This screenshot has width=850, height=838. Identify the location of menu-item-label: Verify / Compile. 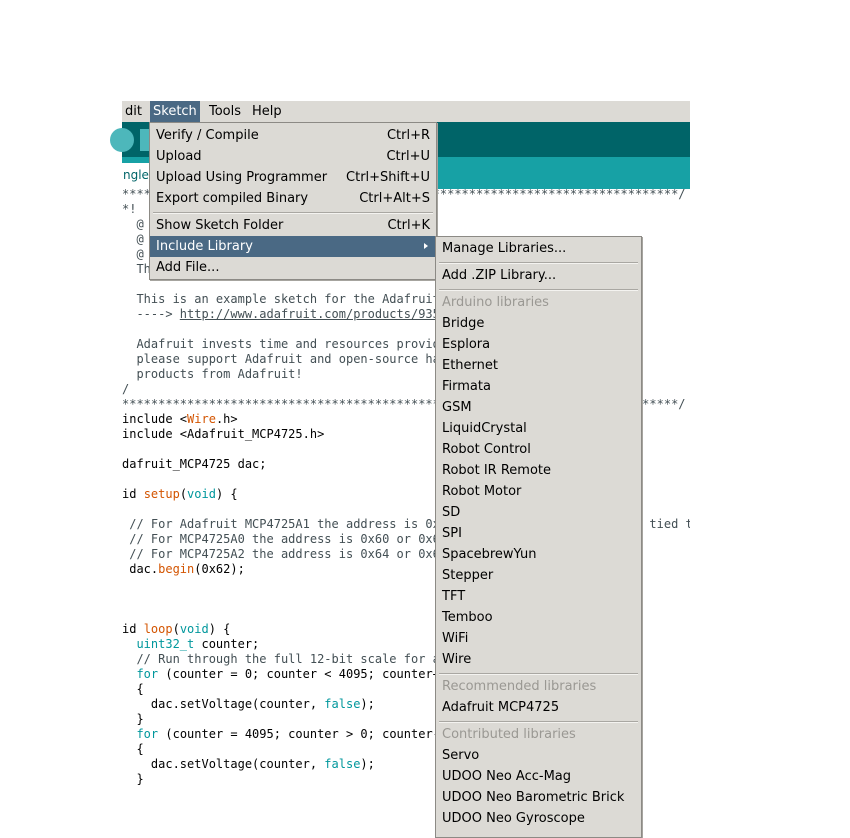
(207, 135).